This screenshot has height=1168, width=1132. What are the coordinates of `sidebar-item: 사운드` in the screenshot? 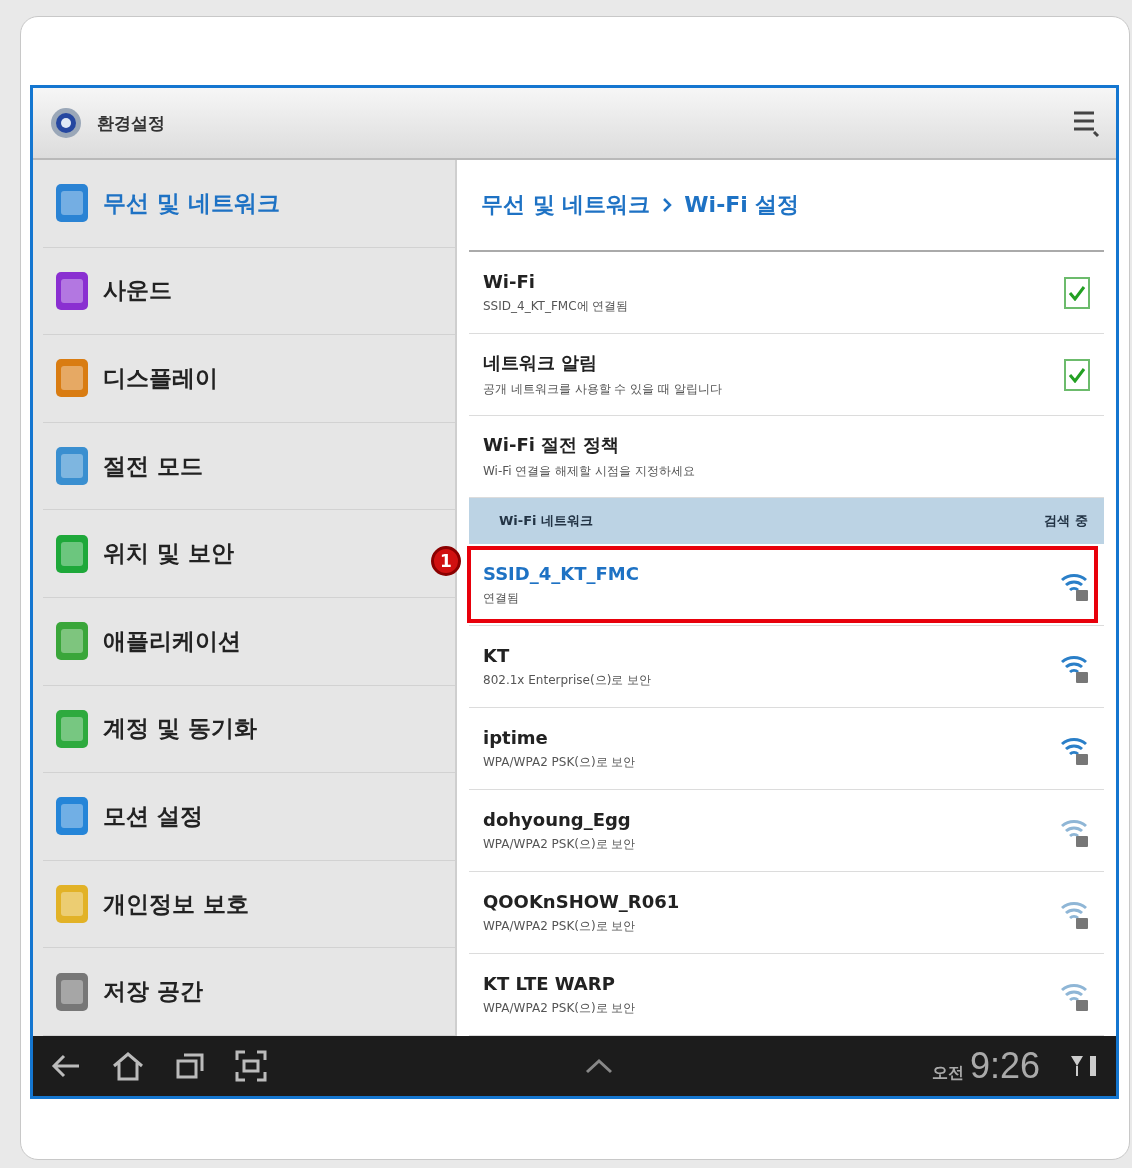 It's located at (249, 291).